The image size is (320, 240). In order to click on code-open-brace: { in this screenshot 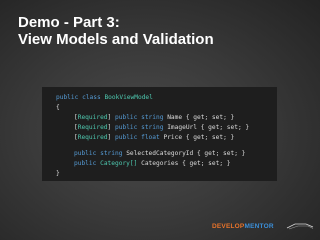, I will do `click(58, 107)`.